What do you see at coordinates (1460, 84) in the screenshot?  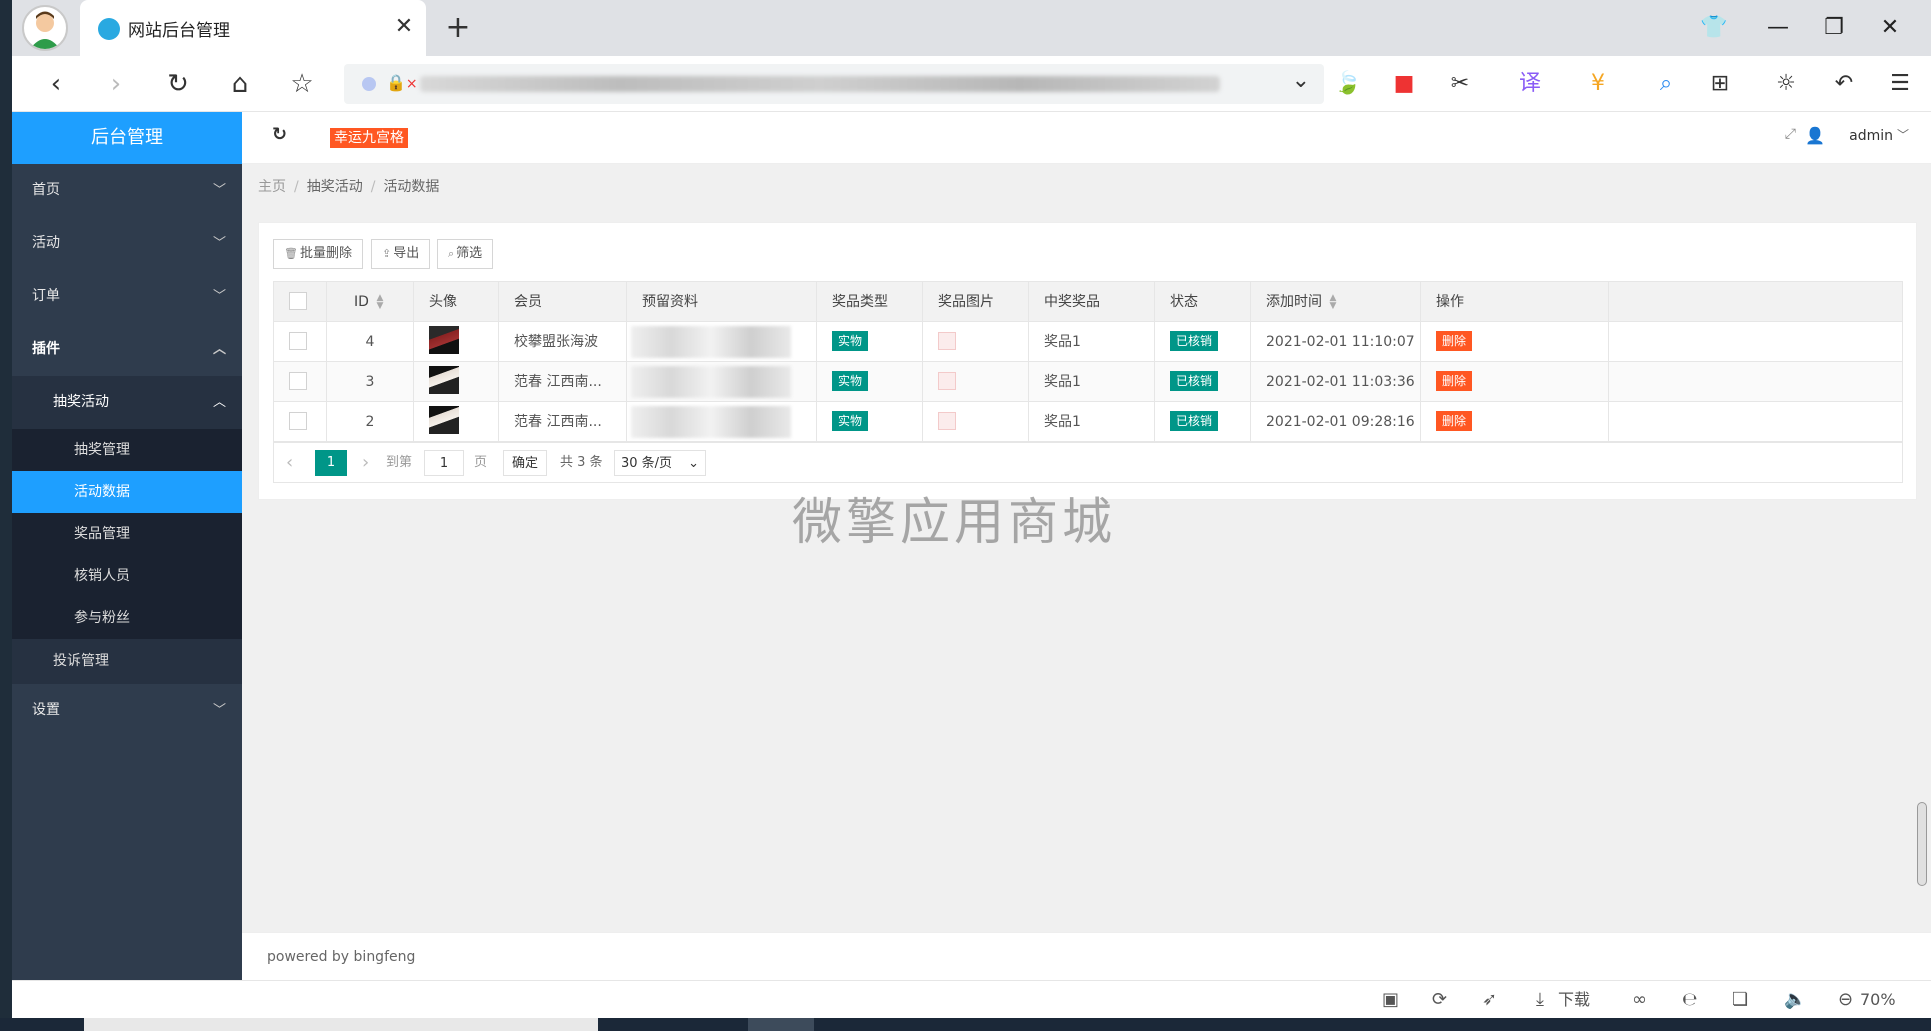 I see `scissors-icon: ✂` at bounding box center [1460, 84].